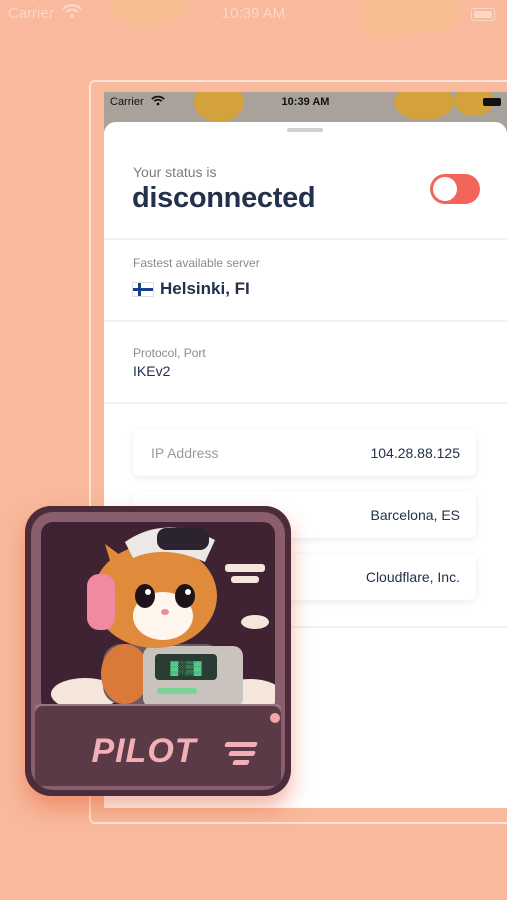 The height and width of the screenshot is (900, 507). I want to click on connect-toggle, so click(455, 189).